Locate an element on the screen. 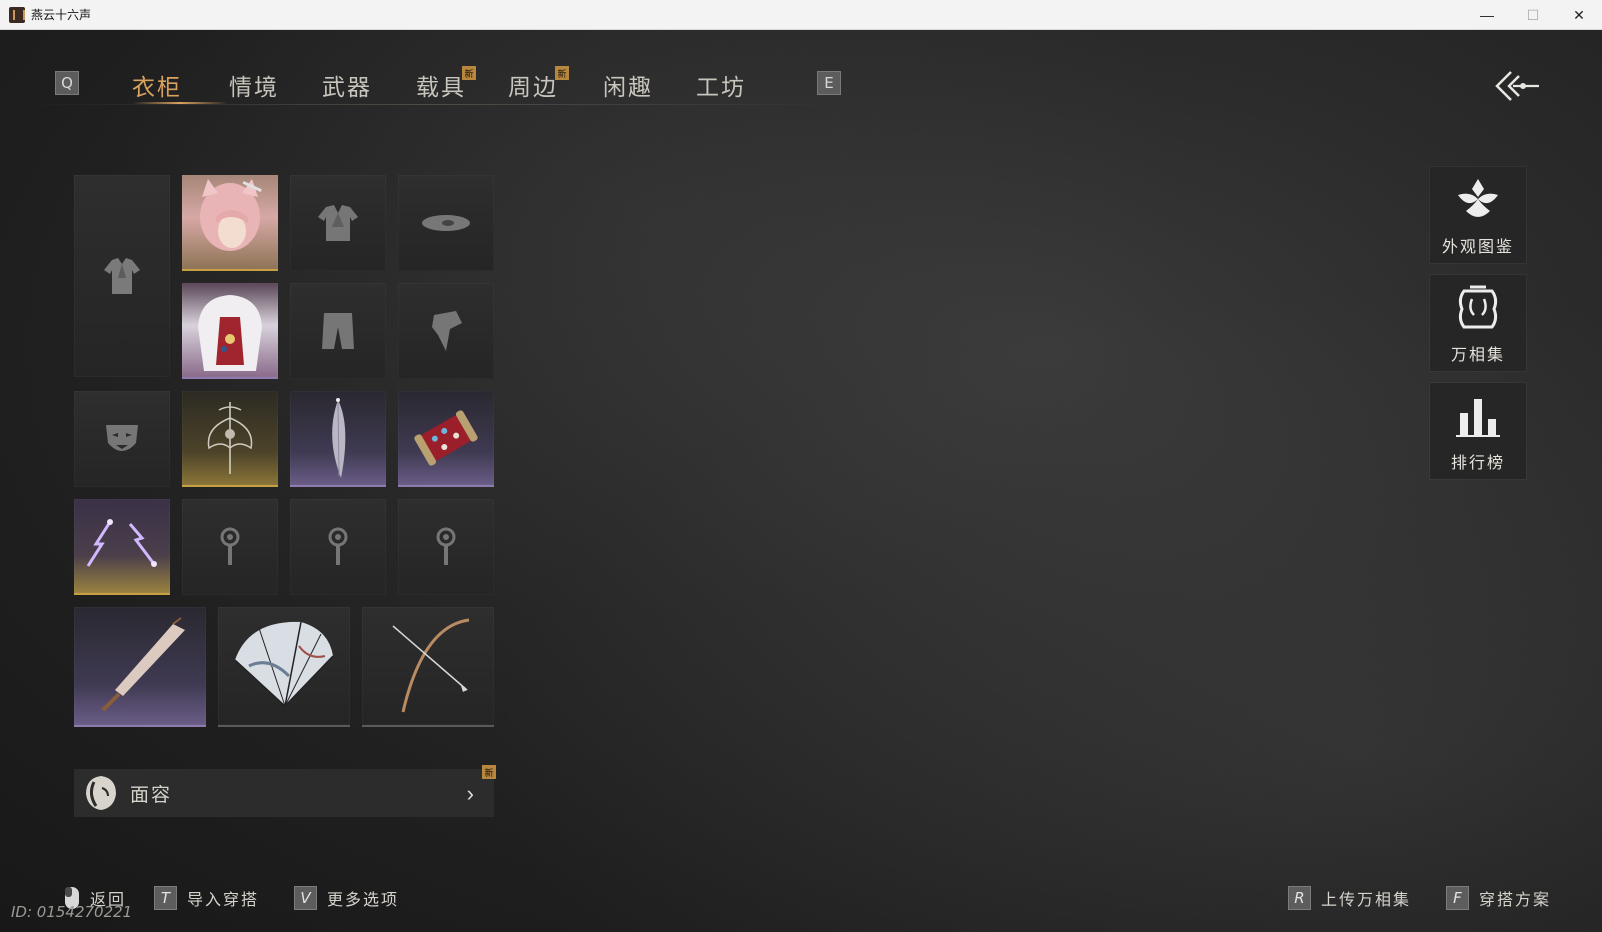  outfit-plan-label: 穿搭方案 is located at coordinates (1515, 899).